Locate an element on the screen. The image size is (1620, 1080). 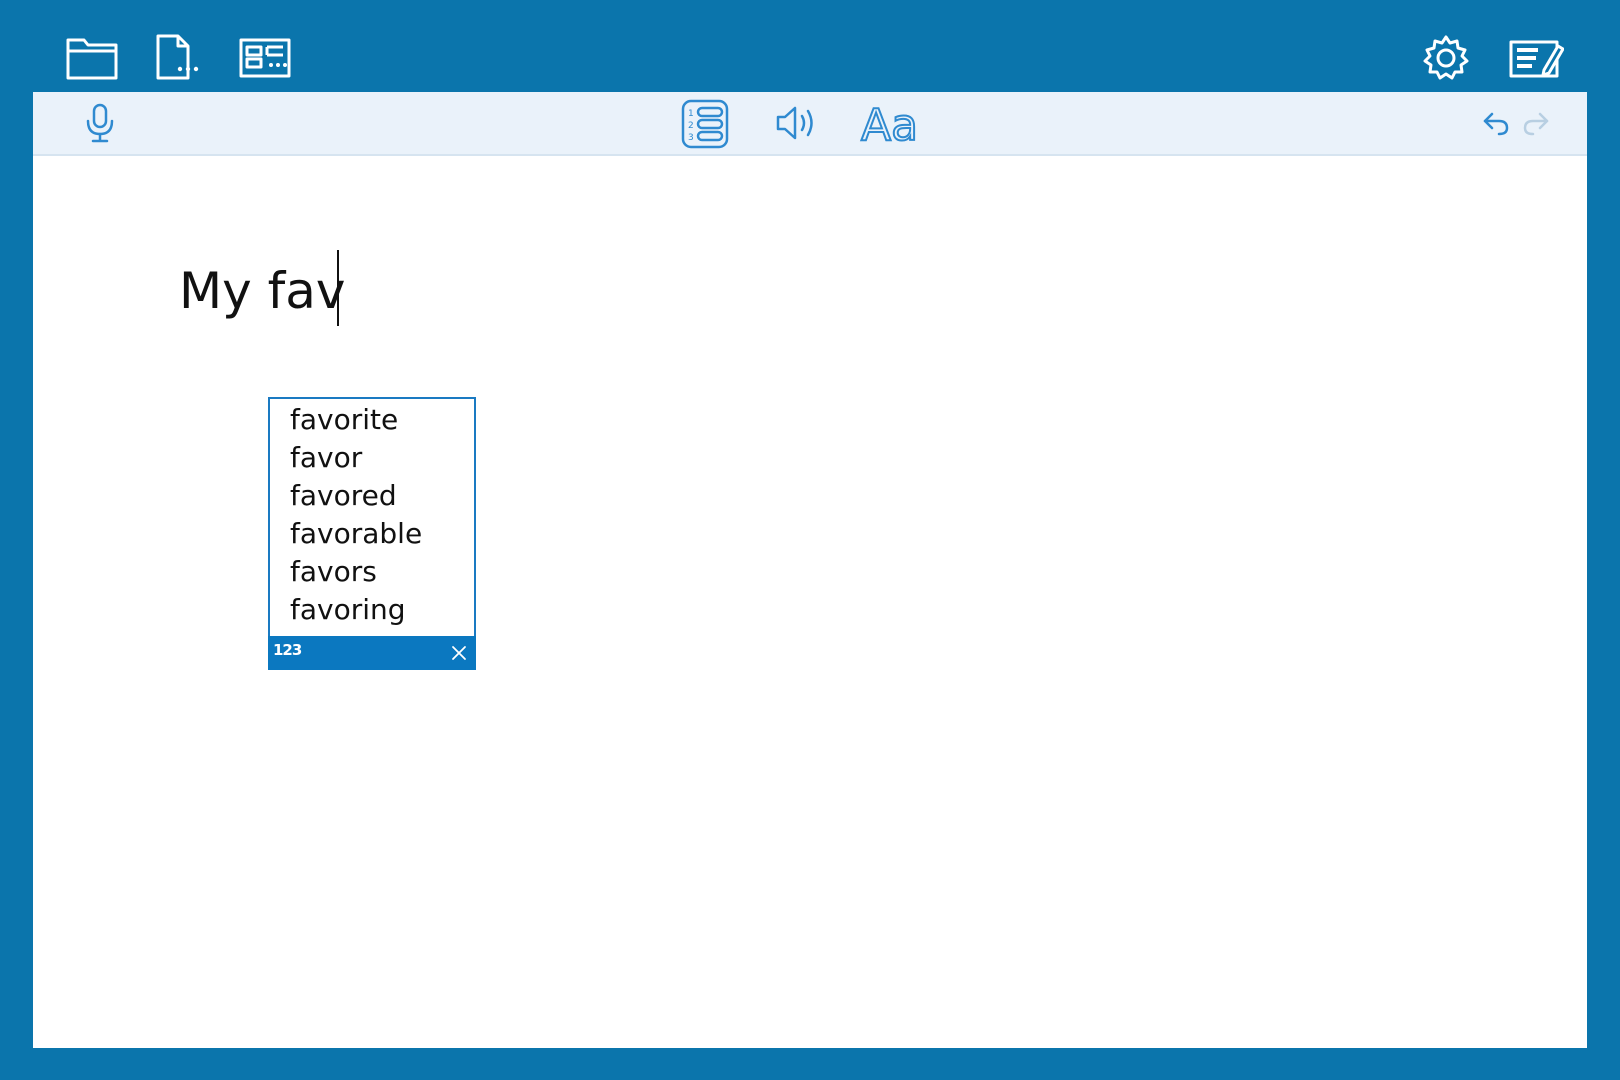
checklist-edit-icon is located at coordinates (1536, 57).